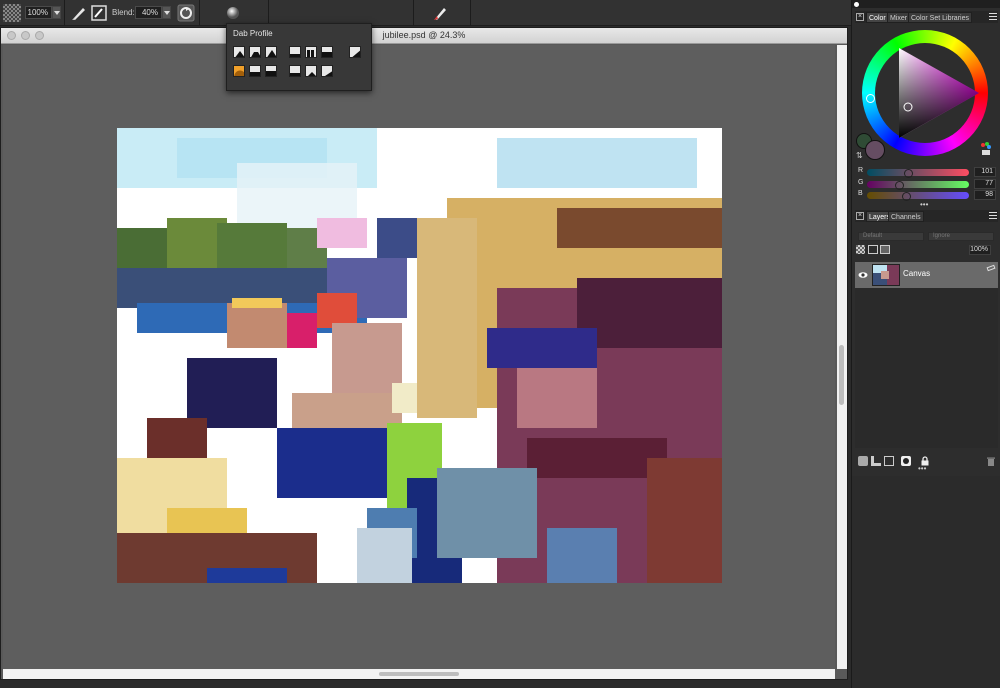 The image size is (1000, 688). What do you see at coordinates (123, 12) in the screenshot?
I see `blend-label: Blend:` at bounding box center [123, 12].